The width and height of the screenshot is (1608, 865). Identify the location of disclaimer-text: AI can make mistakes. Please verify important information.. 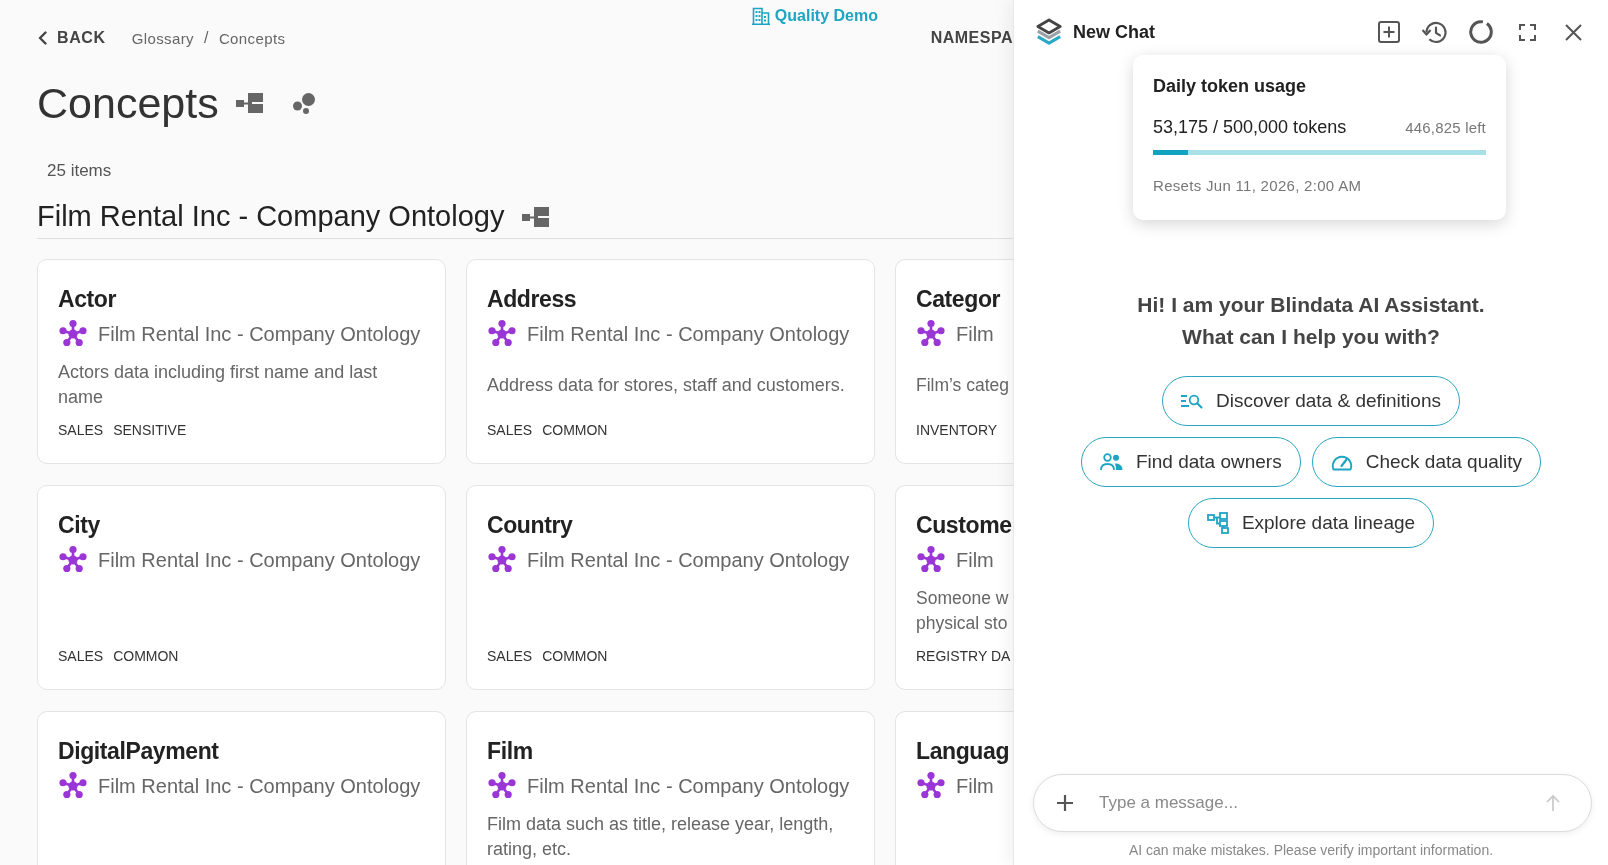
(1311, 850).